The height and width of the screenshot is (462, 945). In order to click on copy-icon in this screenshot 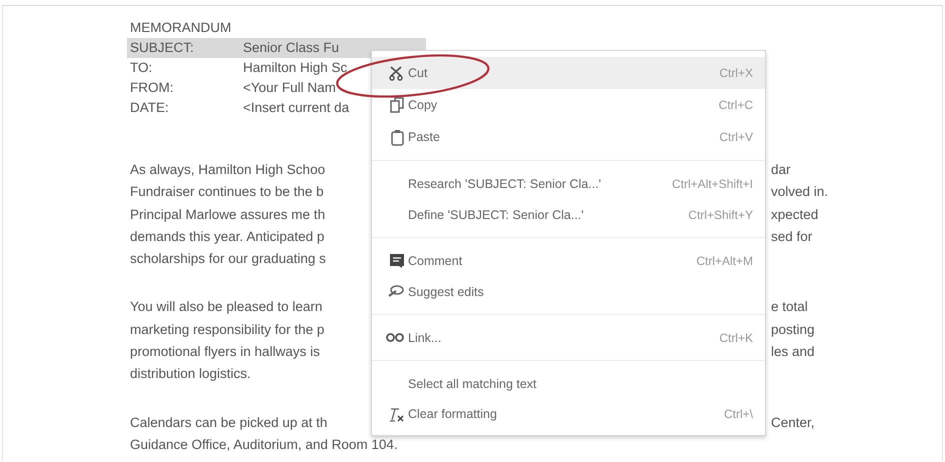, I will do `click(397, 105)`.